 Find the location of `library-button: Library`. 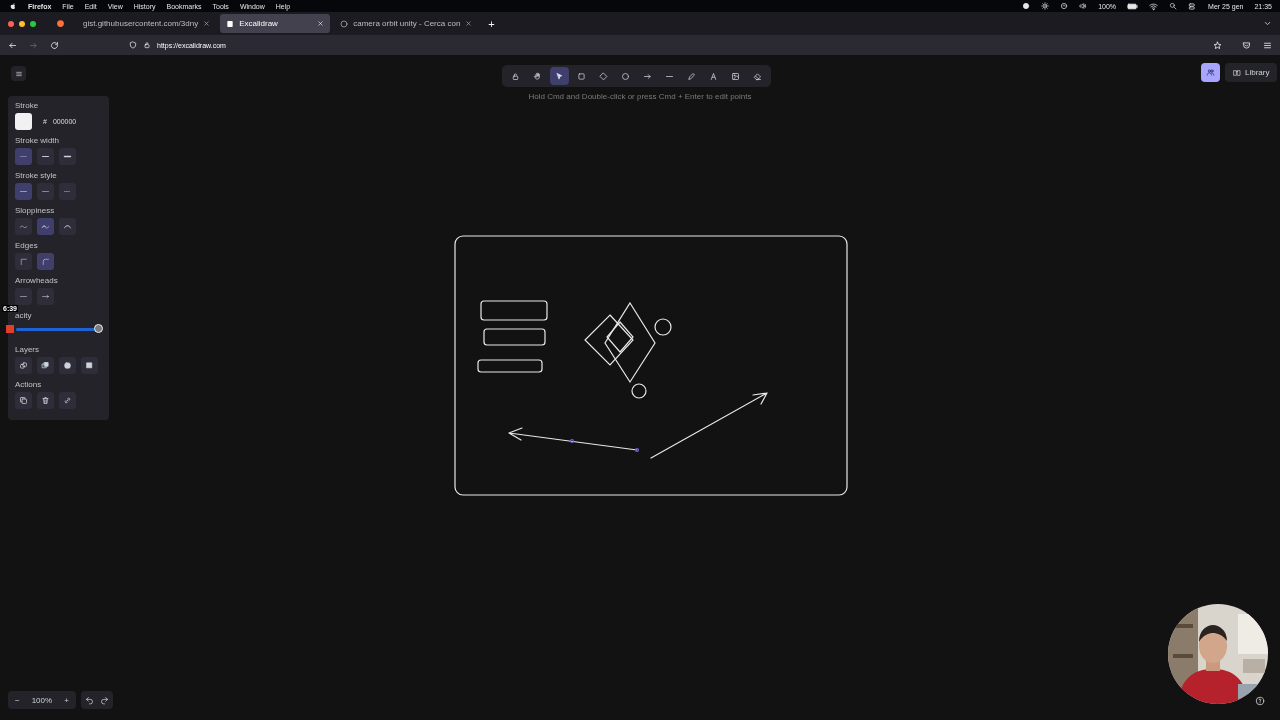

library-button: Library is located at coordinates (1251, 72).